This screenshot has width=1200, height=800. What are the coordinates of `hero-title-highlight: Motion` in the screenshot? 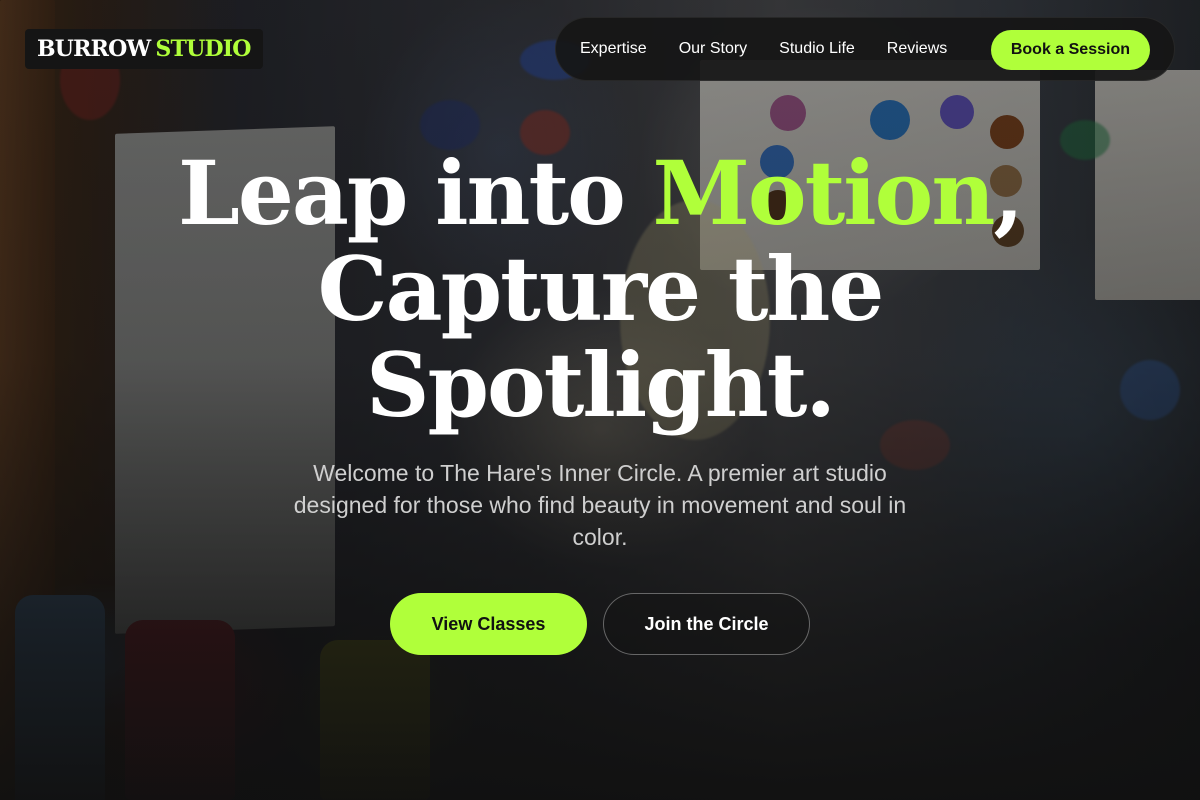 It's located at (823, 193).